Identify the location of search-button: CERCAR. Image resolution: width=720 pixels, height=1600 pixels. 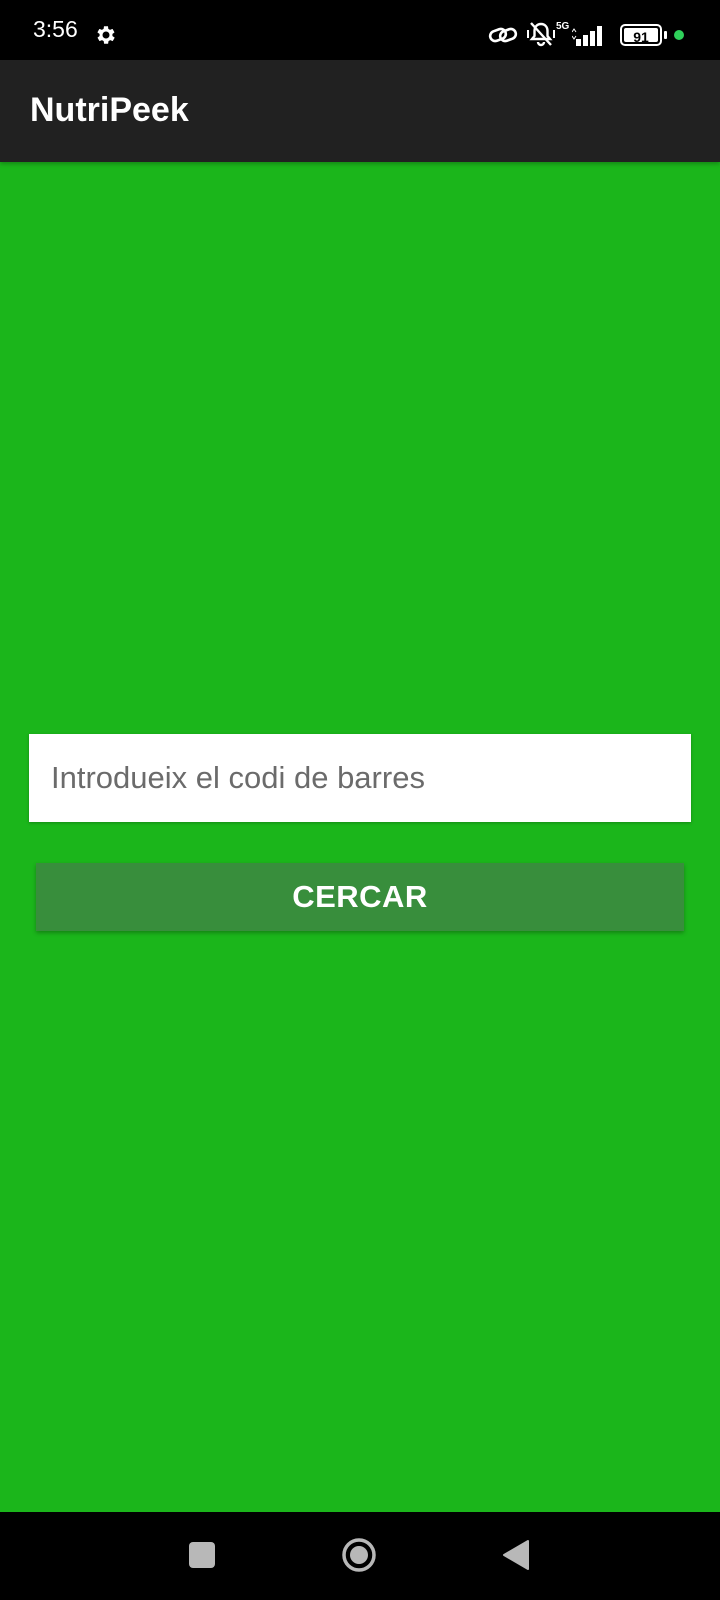
(360, 897).